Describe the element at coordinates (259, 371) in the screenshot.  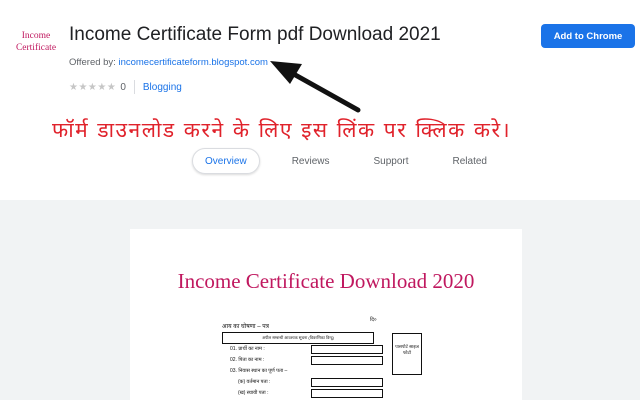
I see `form-field-label: 03. निवास स्थान का पूर्ण पता –` at that location.